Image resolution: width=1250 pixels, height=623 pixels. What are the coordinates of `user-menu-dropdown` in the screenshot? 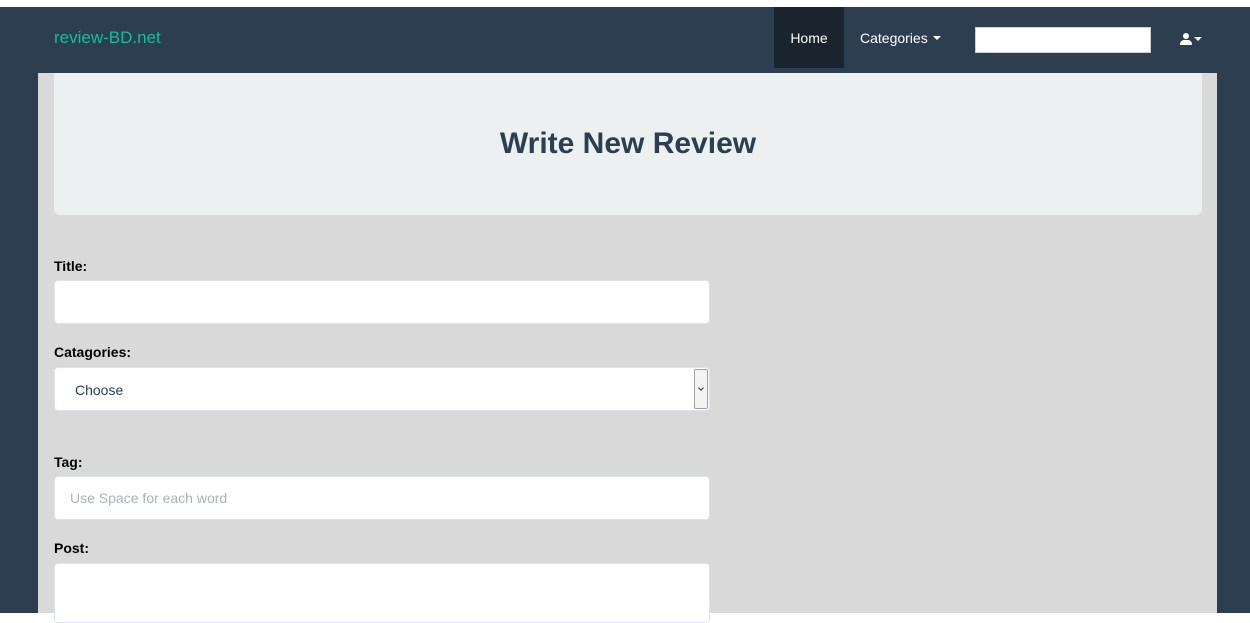 It's located at (1191, 39).